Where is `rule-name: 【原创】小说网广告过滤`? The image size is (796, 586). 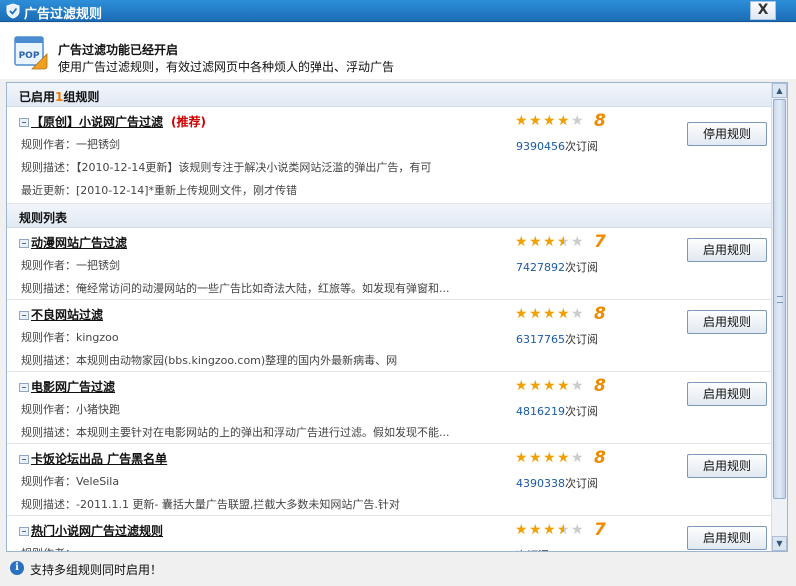
rule-name: 【原创】小说网广告过滤 is located at coordinates (97, 122).